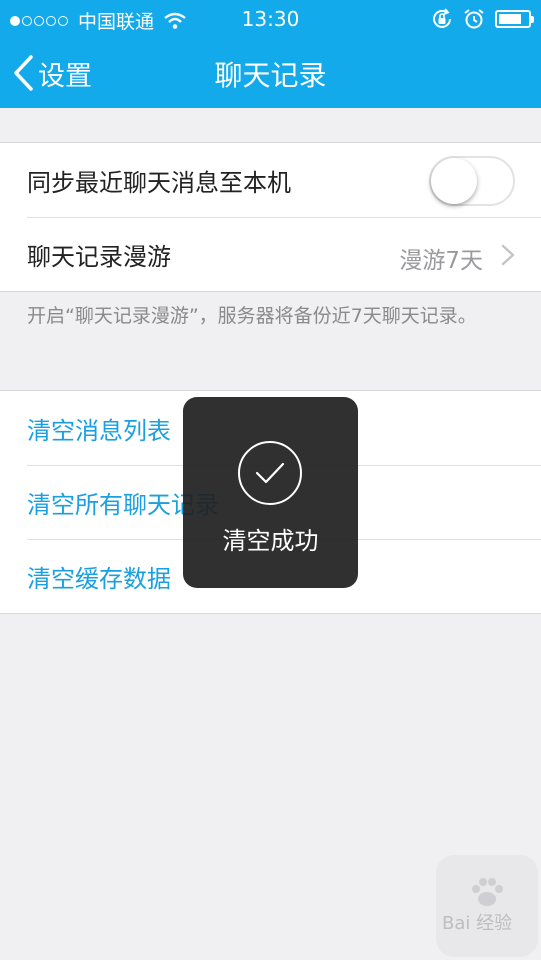  Describe the element at coordinates (510, 19) in the screenshot. I see `battery-fill` at that location.